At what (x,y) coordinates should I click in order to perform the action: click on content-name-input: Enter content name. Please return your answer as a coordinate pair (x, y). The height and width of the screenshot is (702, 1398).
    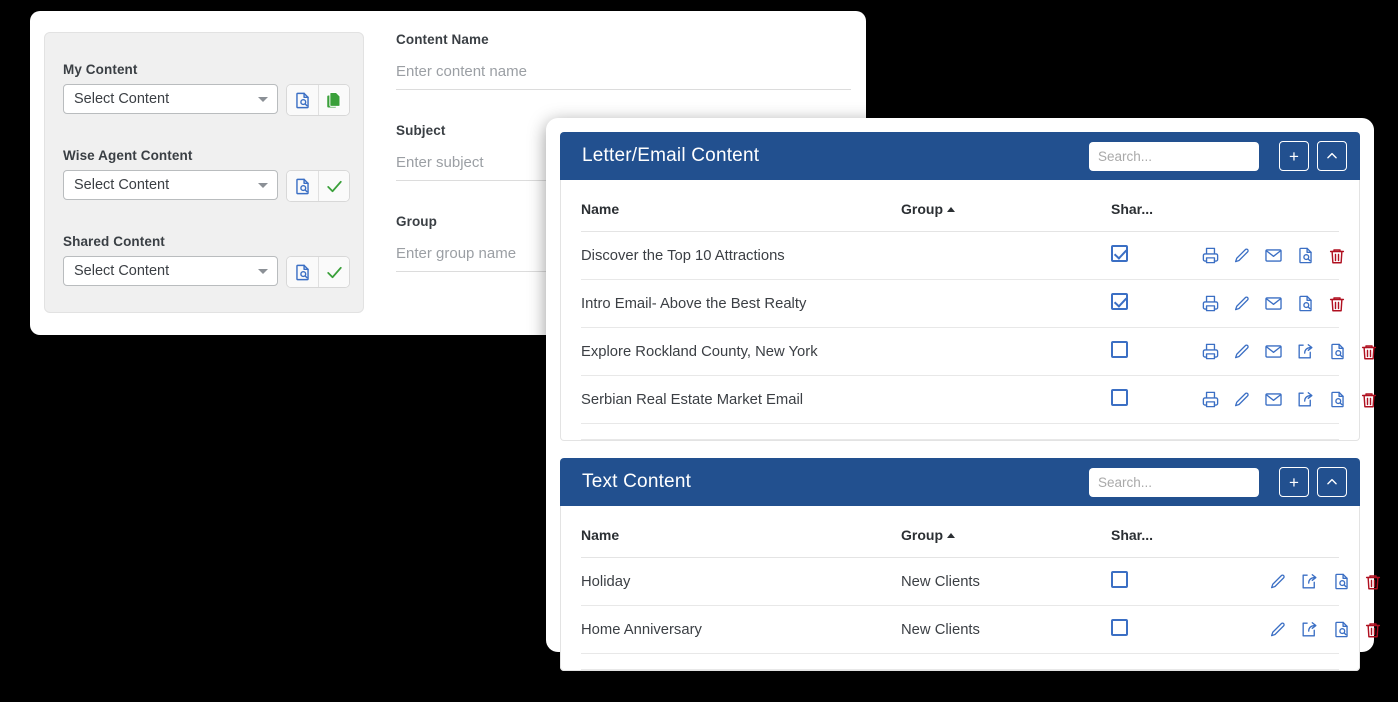
    Looking at the image, I should click on (623, 76).